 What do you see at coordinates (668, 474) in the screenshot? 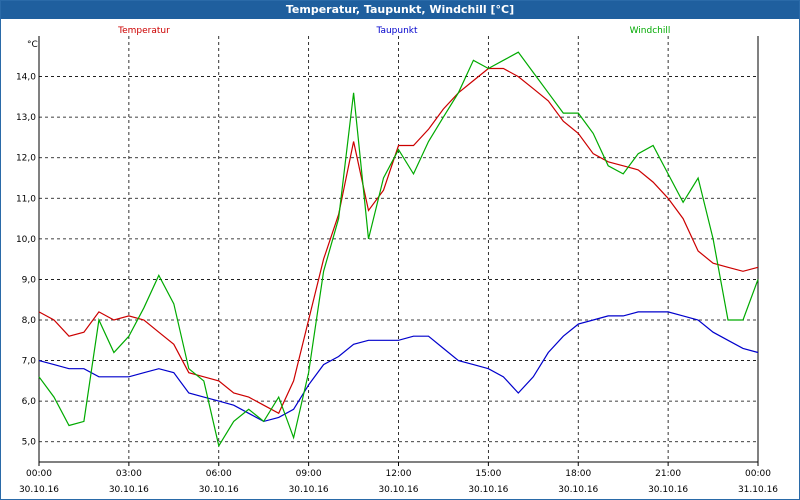
I see `x-tick-time: 21:00` at bounding box center [668, 474].